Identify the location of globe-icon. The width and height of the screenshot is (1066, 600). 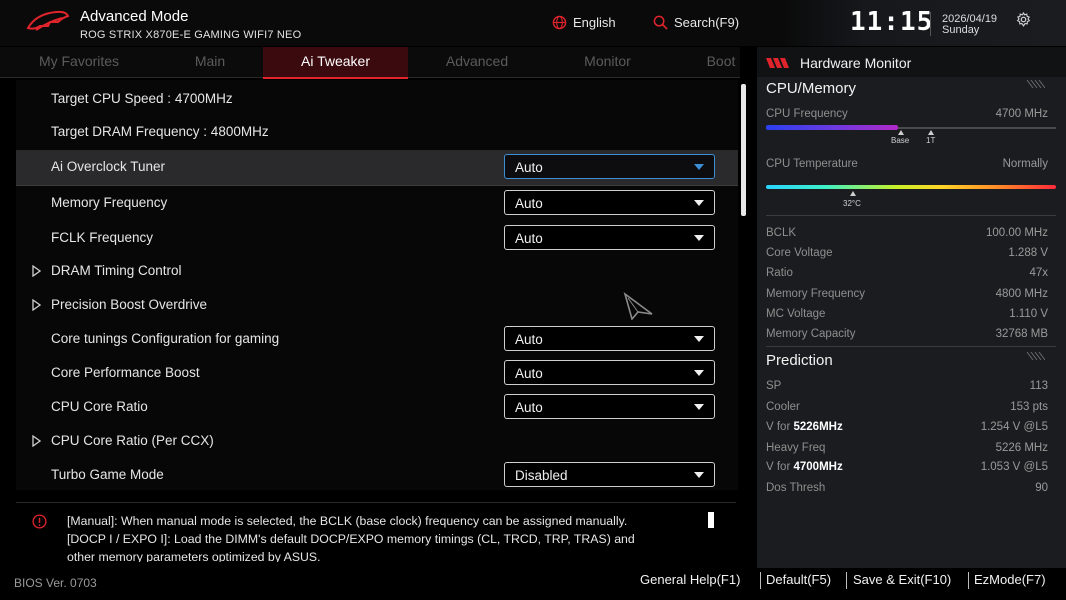
(559, 22).